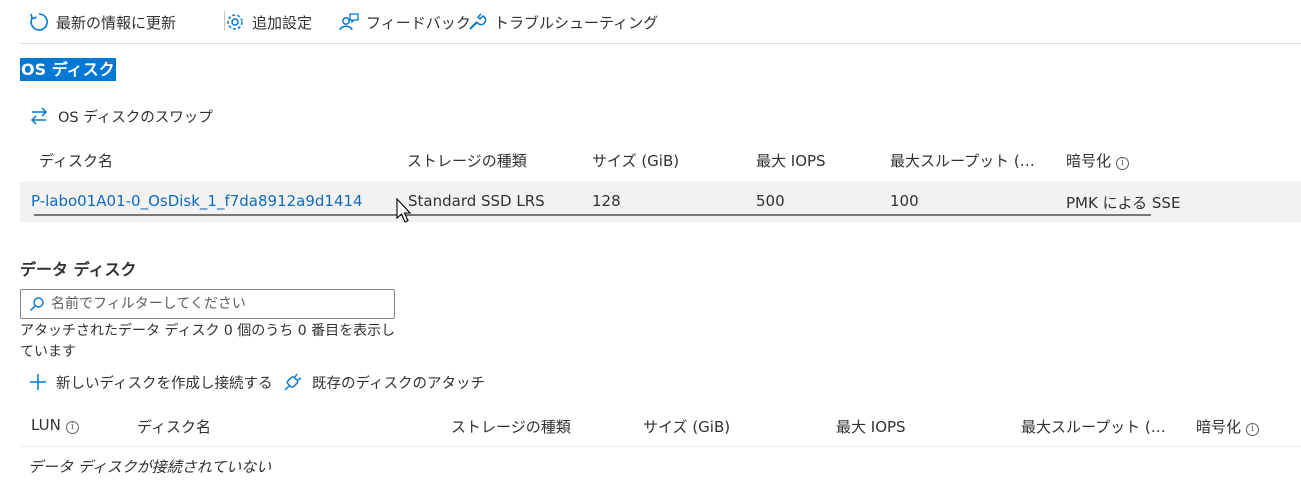 The image size is (1301, 496). I want to click on settings-button: 追加設定, so click(268, 22).